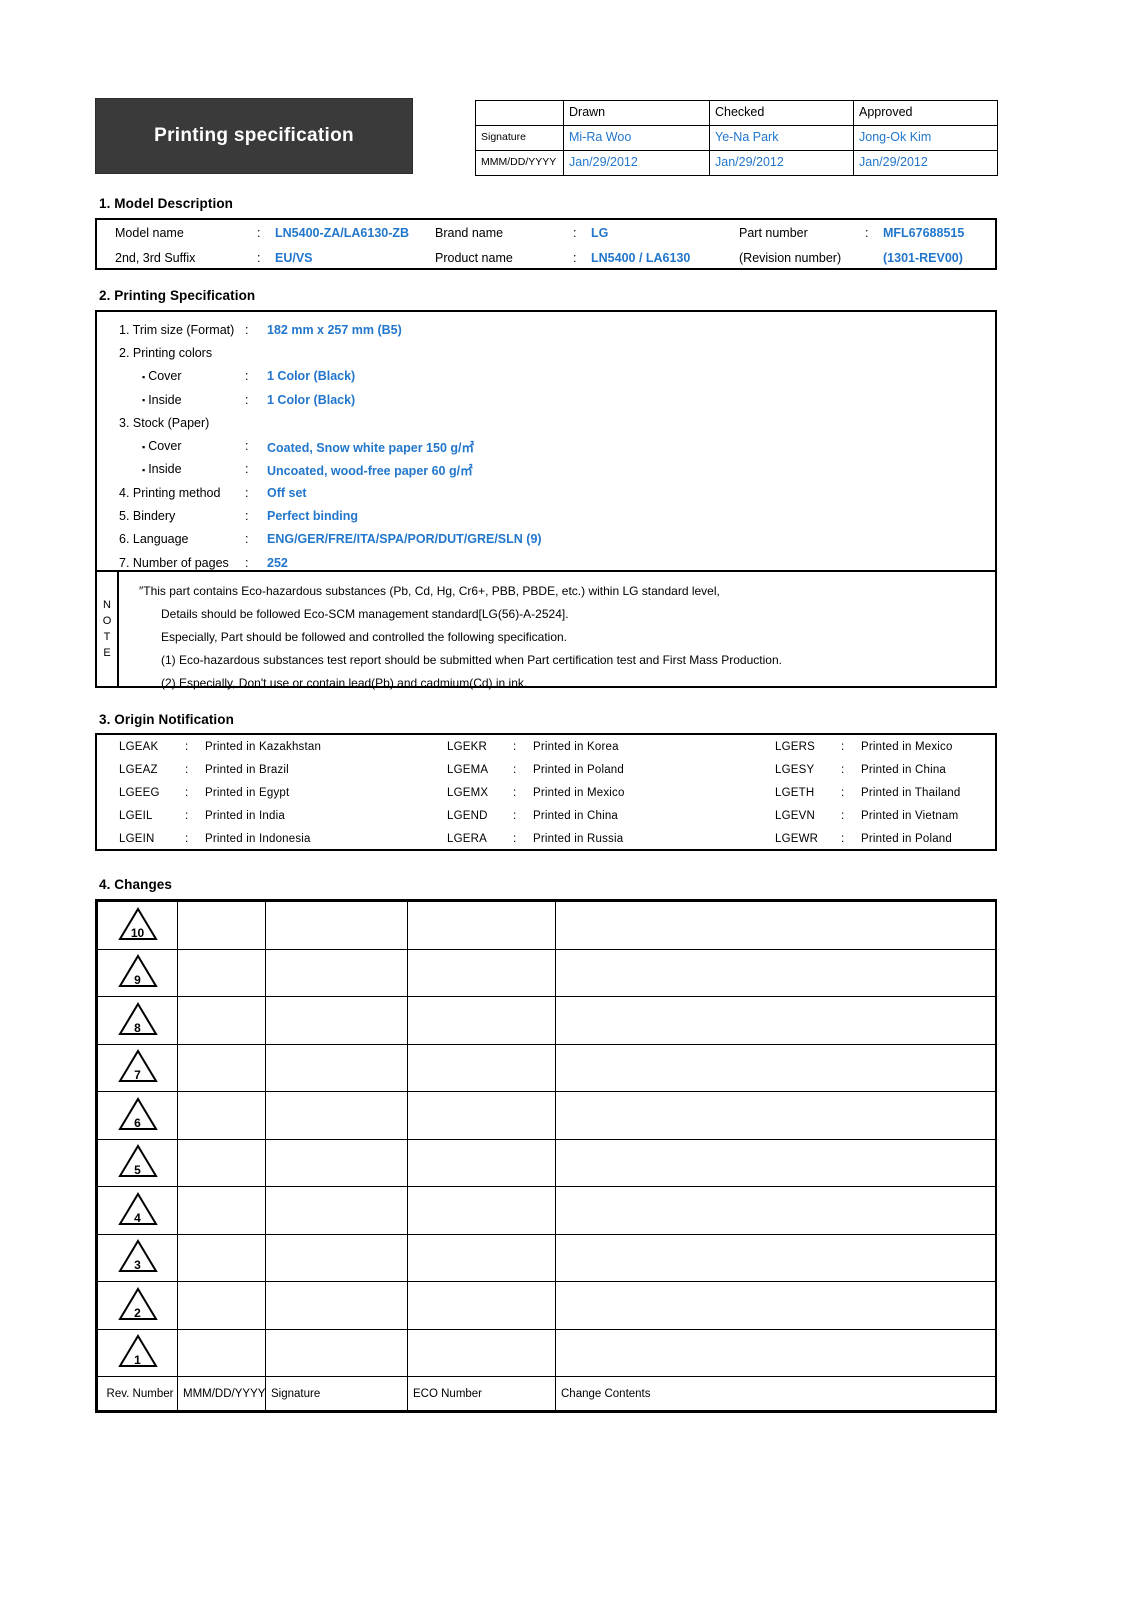 This screenshot has height=1600, width=1132. Describe the element at coordinates (546, 1020) in the screenshot. I see `table-row: 8` at that location.